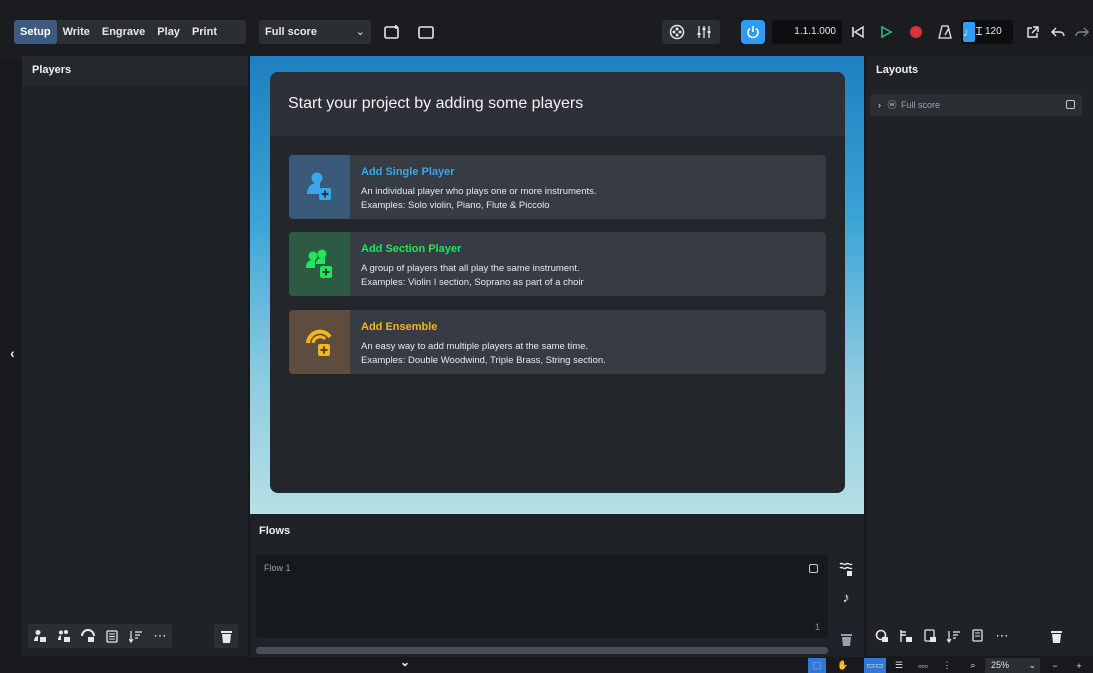 The height and width of the screenshot is (673, 1093). What do you see at coordinates (291, 32) in the screenshot?
I see `layout-selector-value: Full score` at bounding box center [291, 32].